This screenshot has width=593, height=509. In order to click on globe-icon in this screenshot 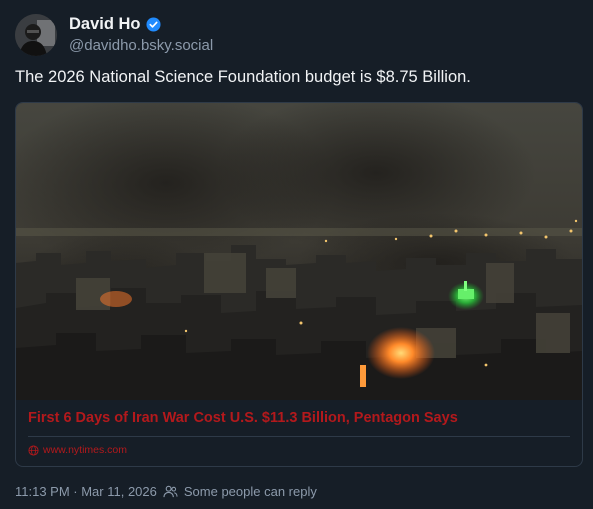, I will do `click(33, 450)`.